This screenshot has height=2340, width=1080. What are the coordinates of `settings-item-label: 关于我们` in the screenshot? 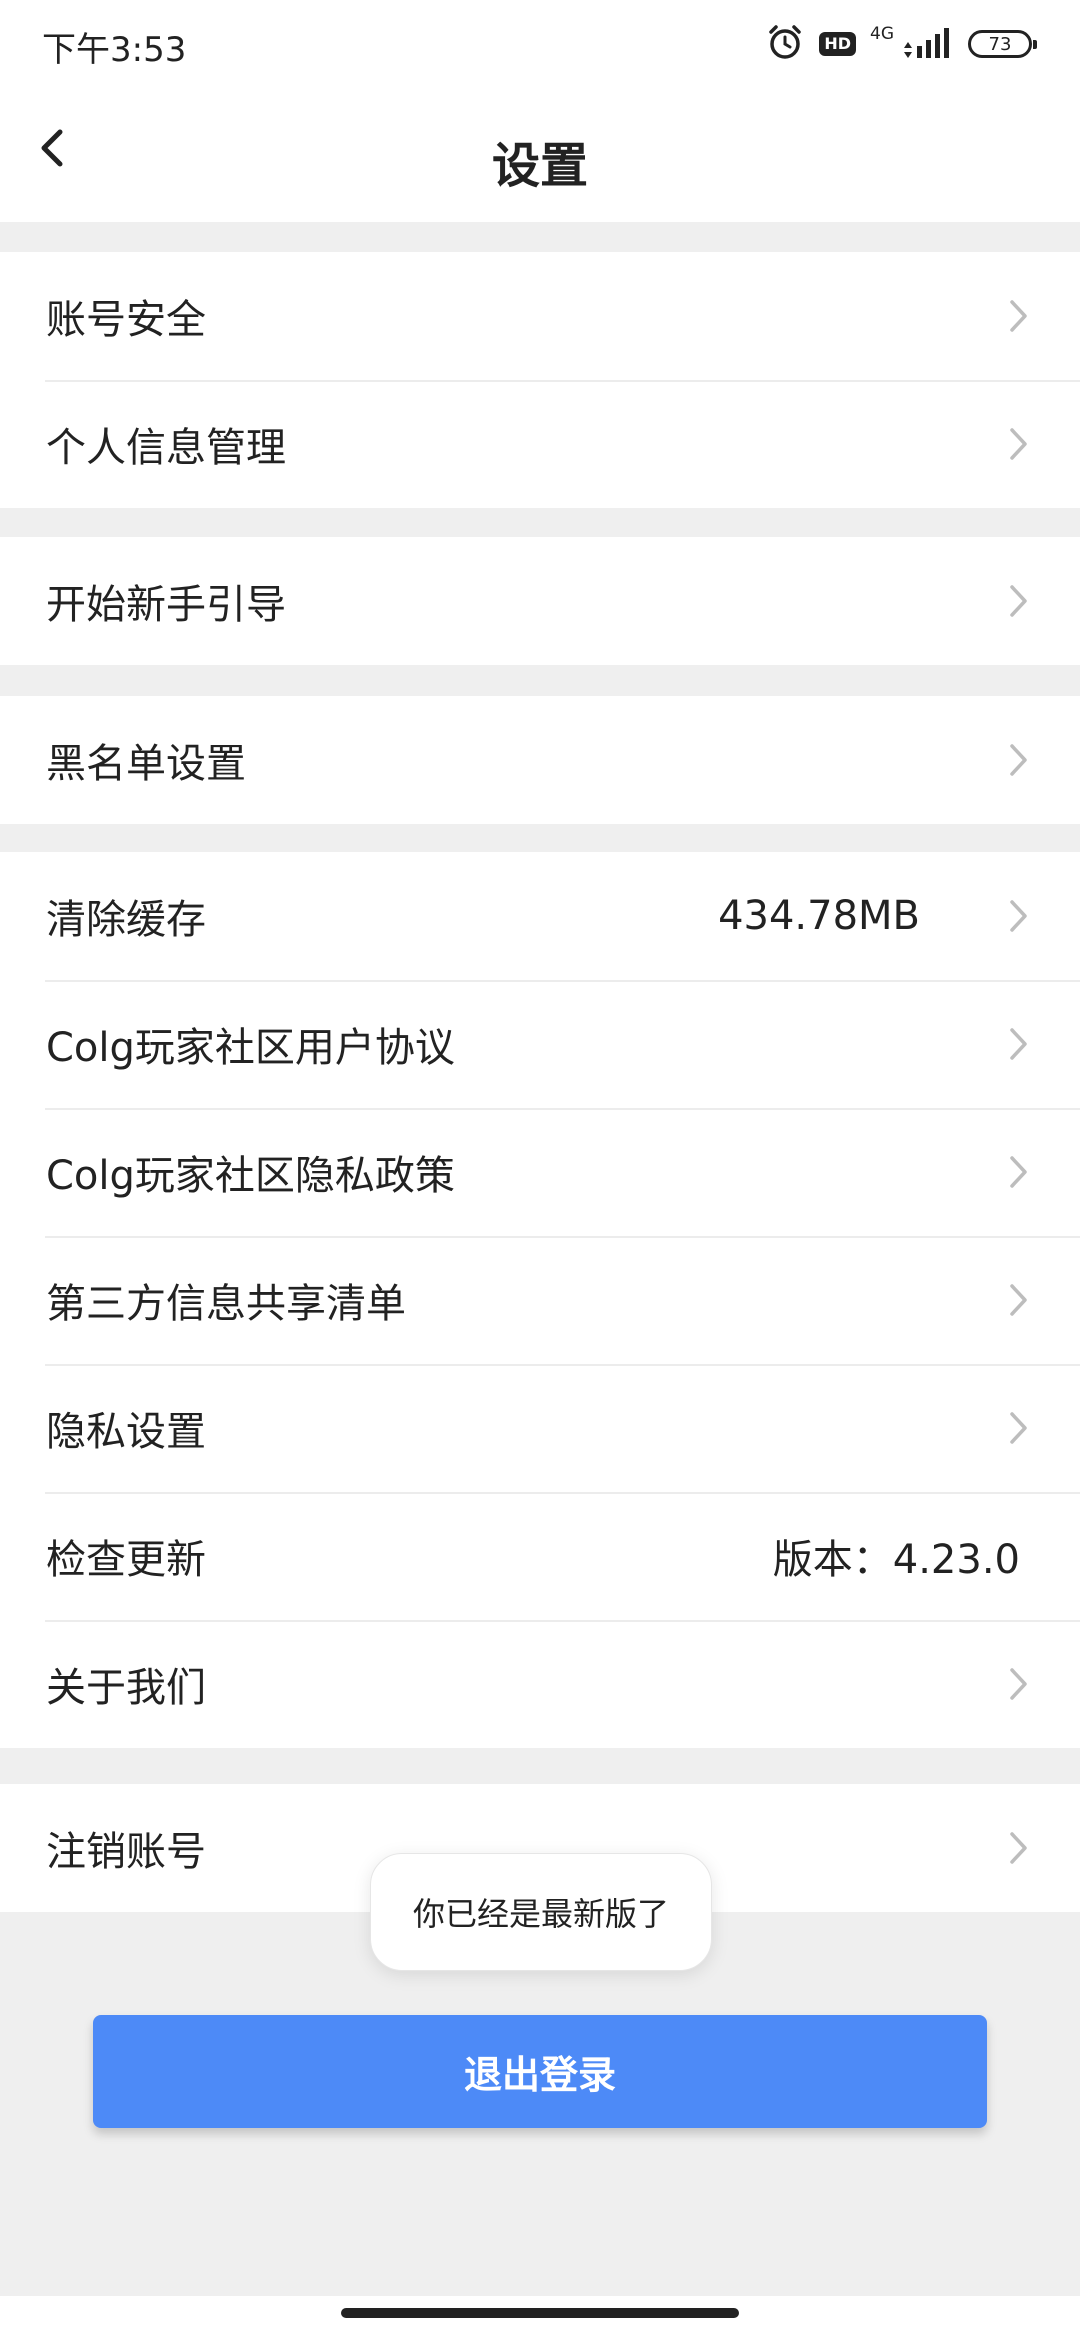 It's located at (126, 1688).